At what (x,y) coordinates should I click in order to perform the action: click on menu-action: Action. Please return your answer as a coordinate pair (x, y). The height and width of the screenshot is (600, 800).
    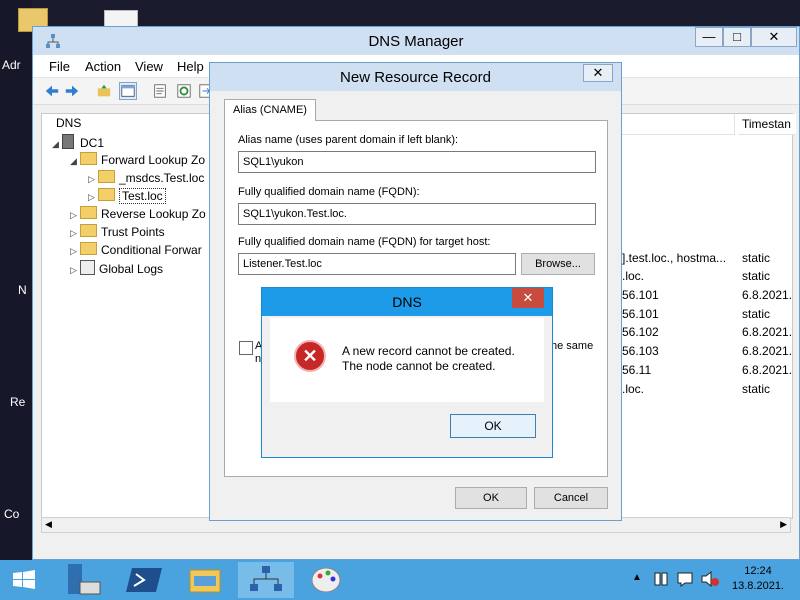
    Looking at the image, I should click on (103, 66).